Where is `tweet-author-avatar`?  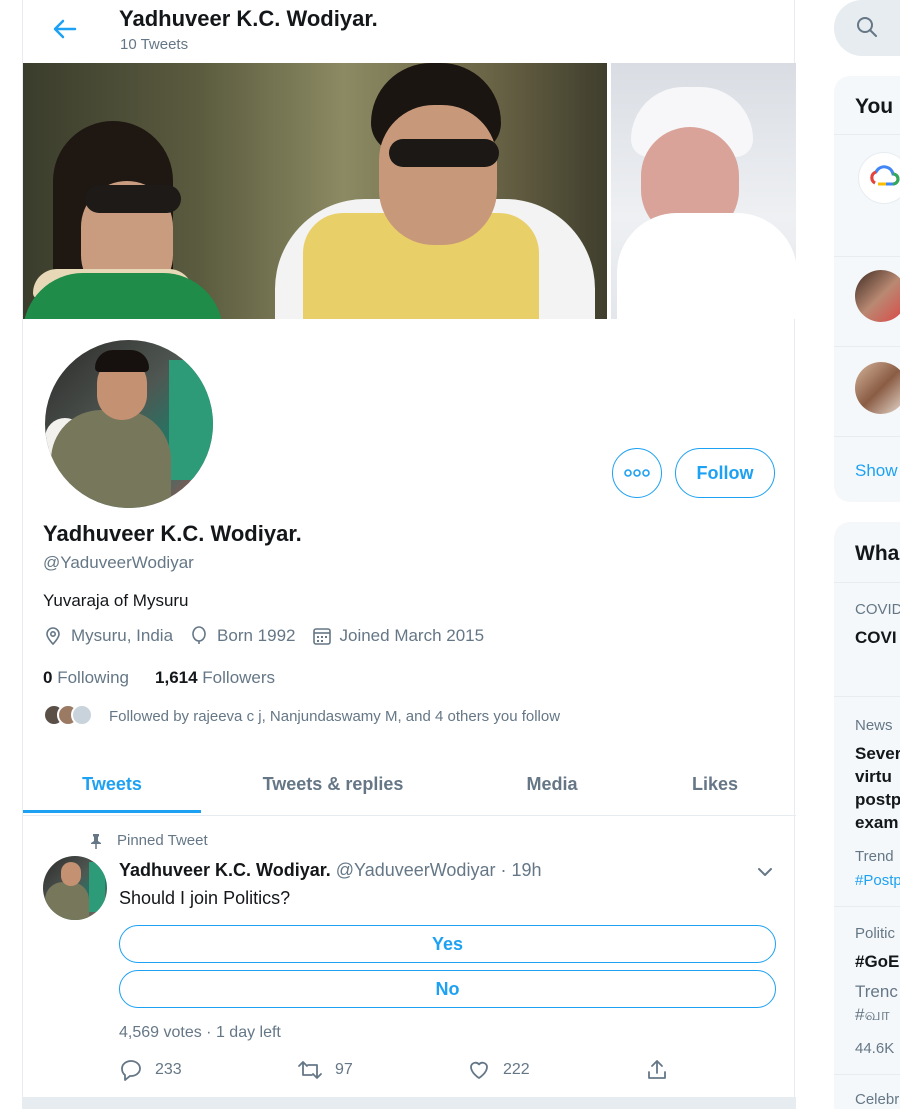 tweet-author-avatar is located at coordinates (75, 888).